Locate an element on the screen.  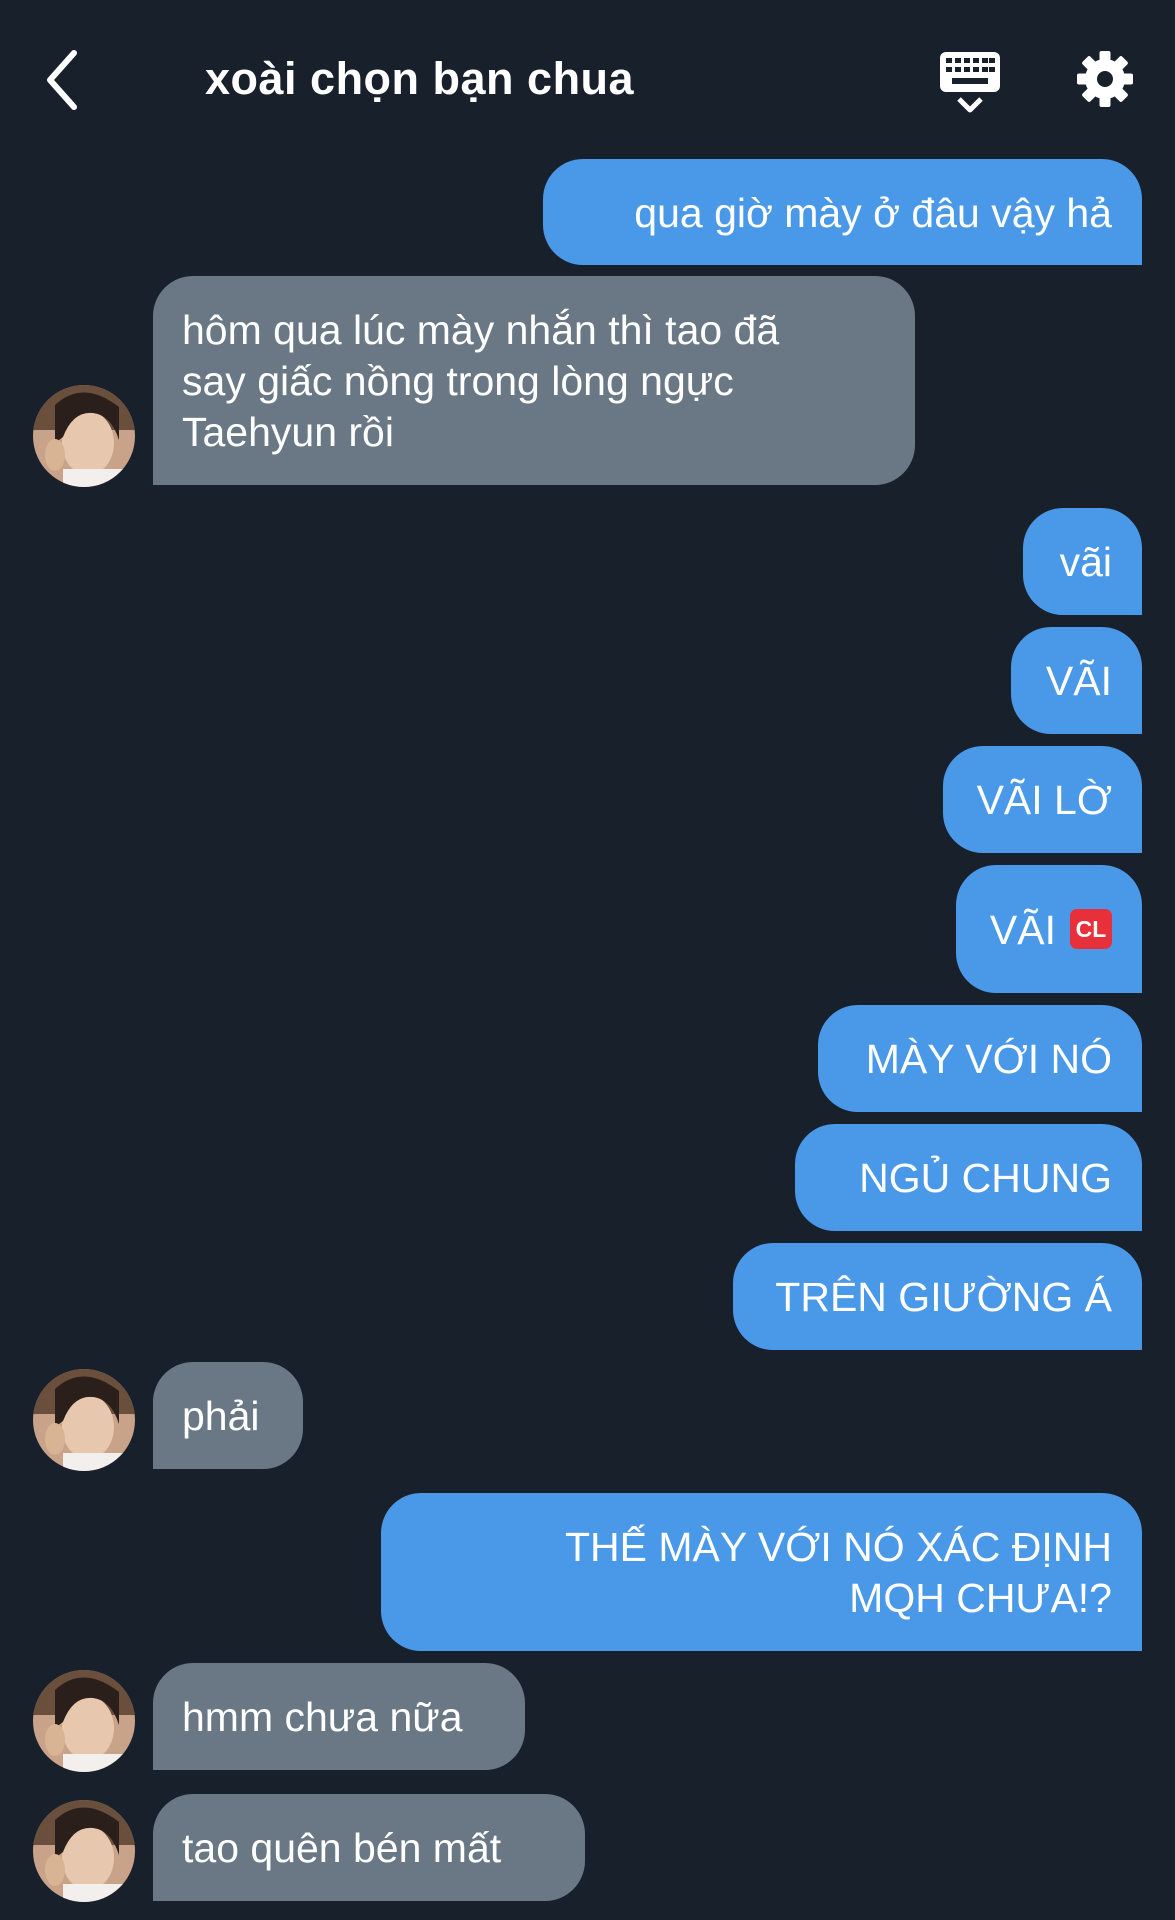
message-outgoing: MÀY VỚI NÓ is located at coordinates (980, 1058).